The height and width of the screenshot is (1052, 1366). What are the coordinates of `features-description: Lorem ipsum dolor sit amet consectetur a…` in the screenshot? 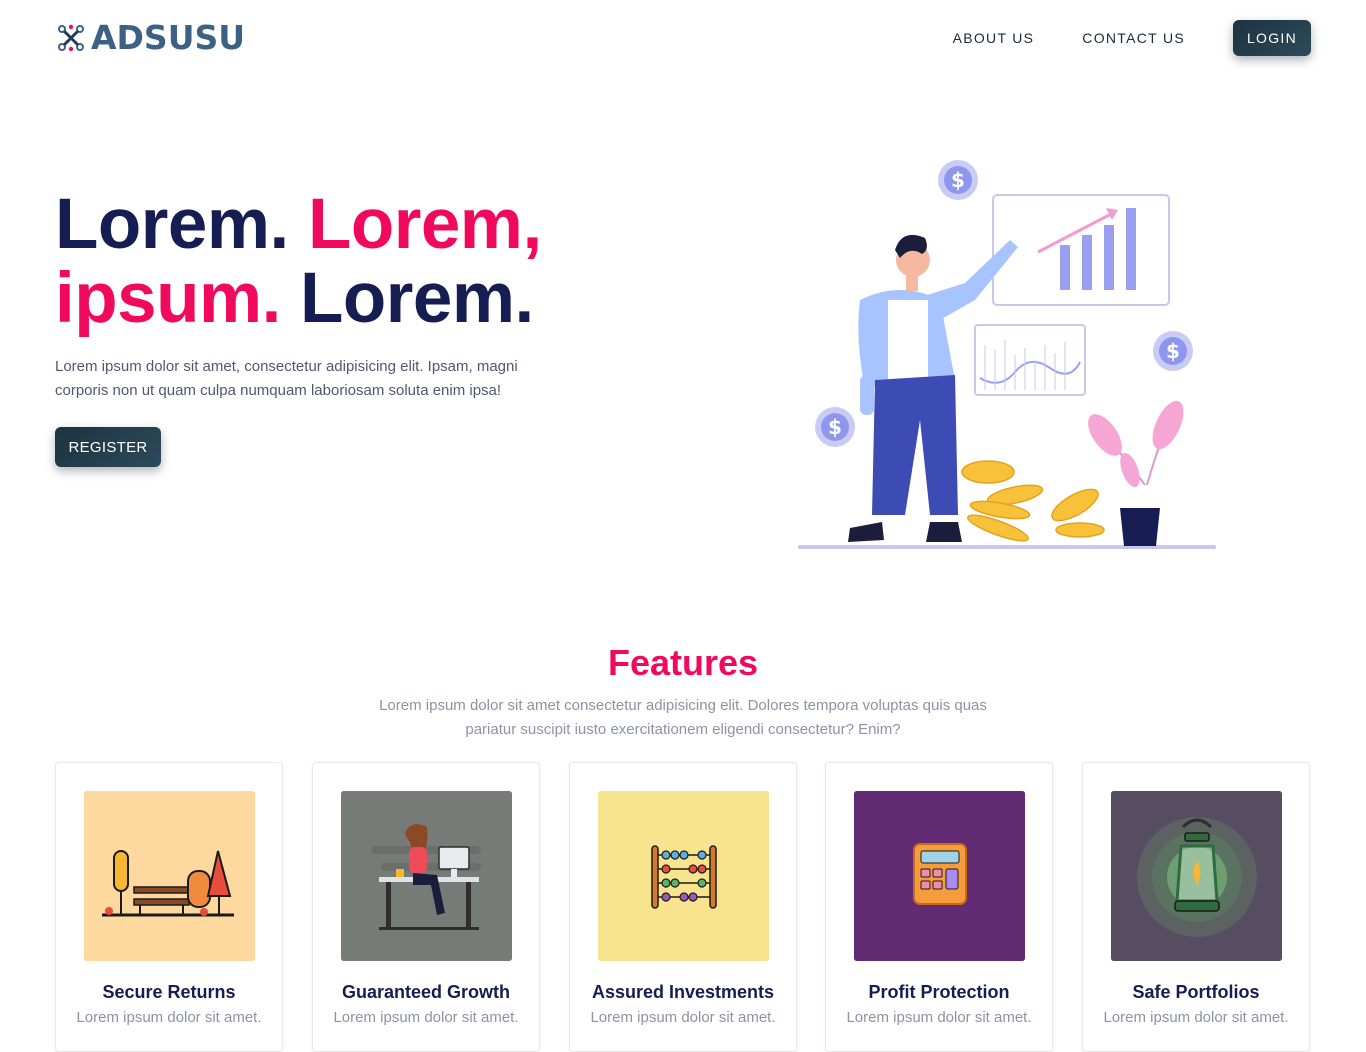 It's located at (683, 717).